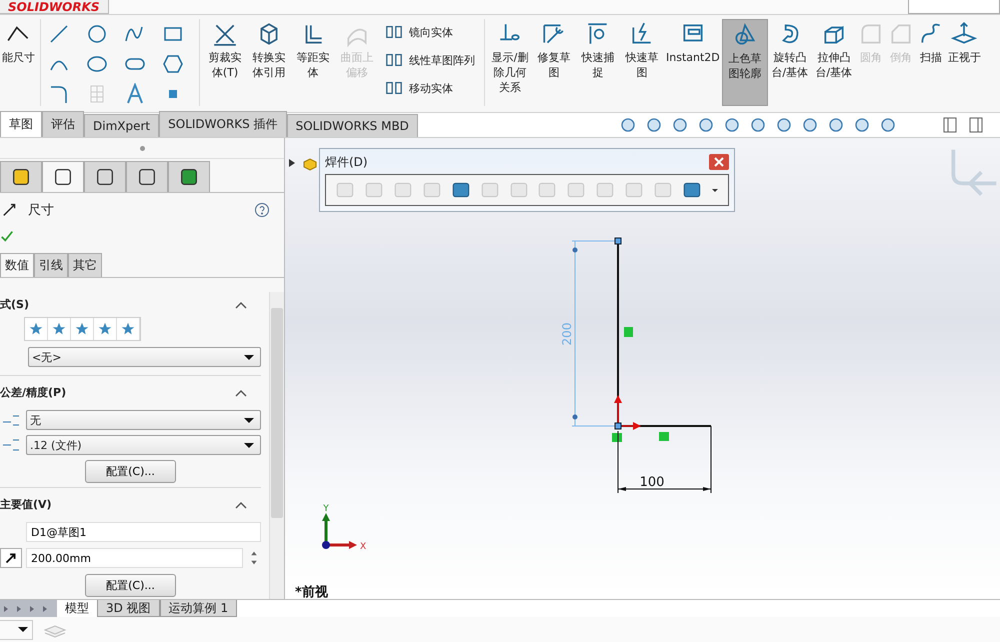 Image resolution: width=1000 pixels, height=642 pixels. What do you see at coordinates (693, 62) in the screenshot?
I see `ribbon-tool-button: Instant2D` at bounding box center [693, 62].